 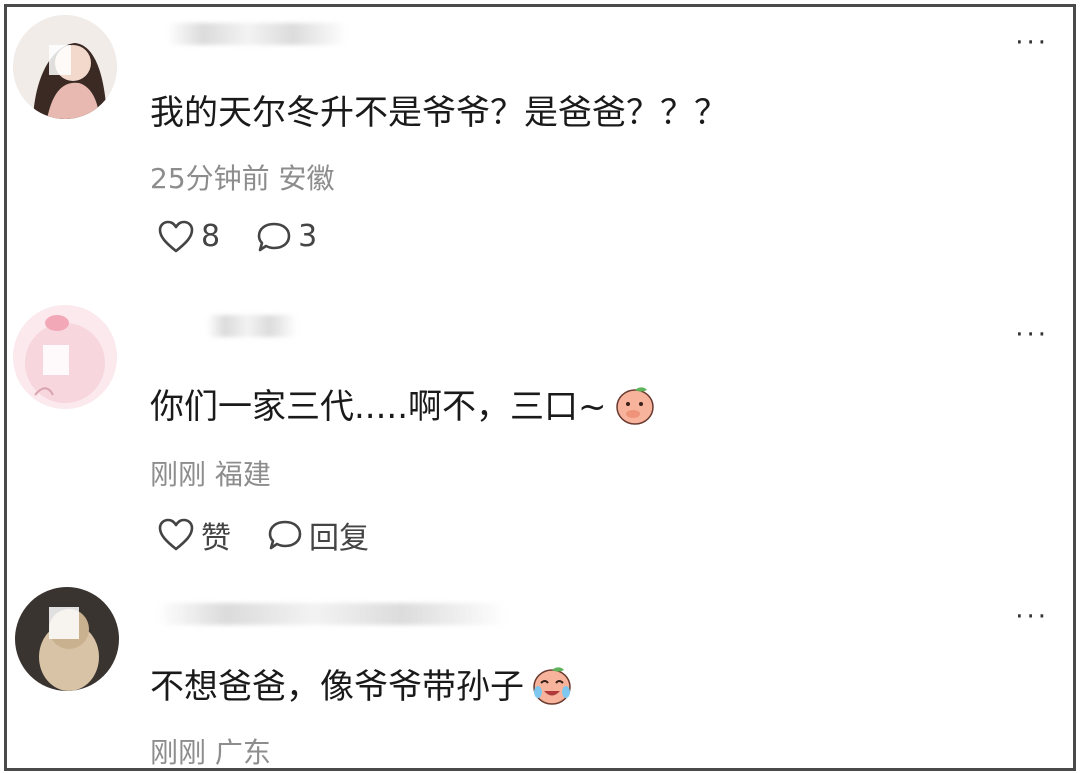 I want to click on comment-actions: 8 3, so click(x=255, y=236).